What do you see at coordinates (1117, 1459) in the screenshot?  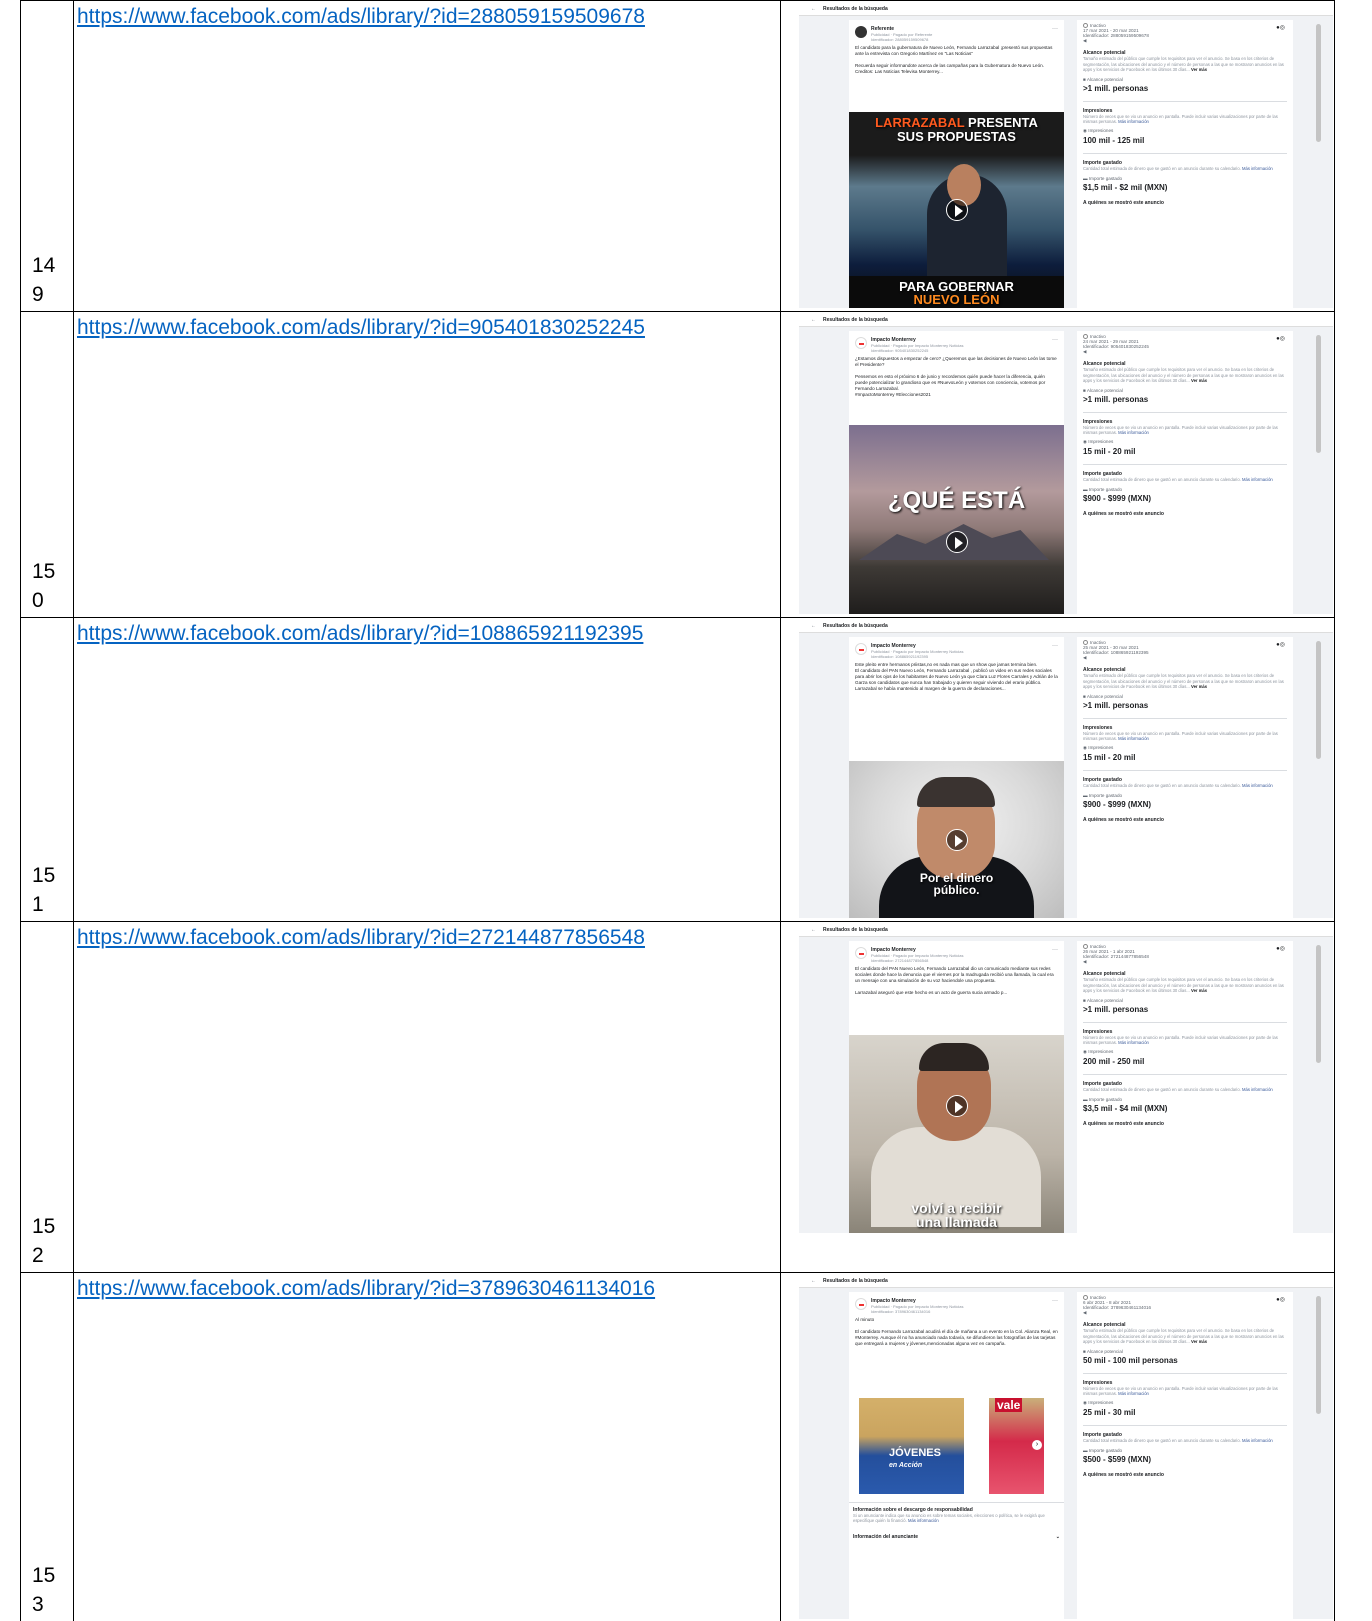 I see `spend-value: $500 - $599 (MXN)` at bounding box center [1117, 1459].